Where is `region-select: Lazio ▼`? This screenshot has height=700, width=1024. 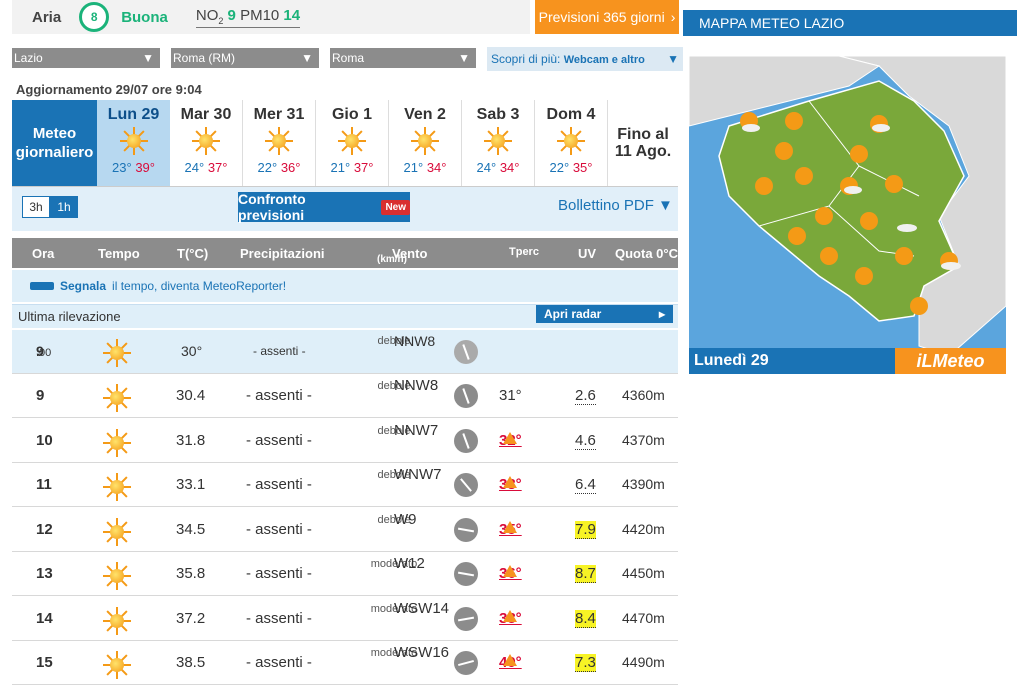 region-select: Lazio ▼ is located at coordinates (86, 58).